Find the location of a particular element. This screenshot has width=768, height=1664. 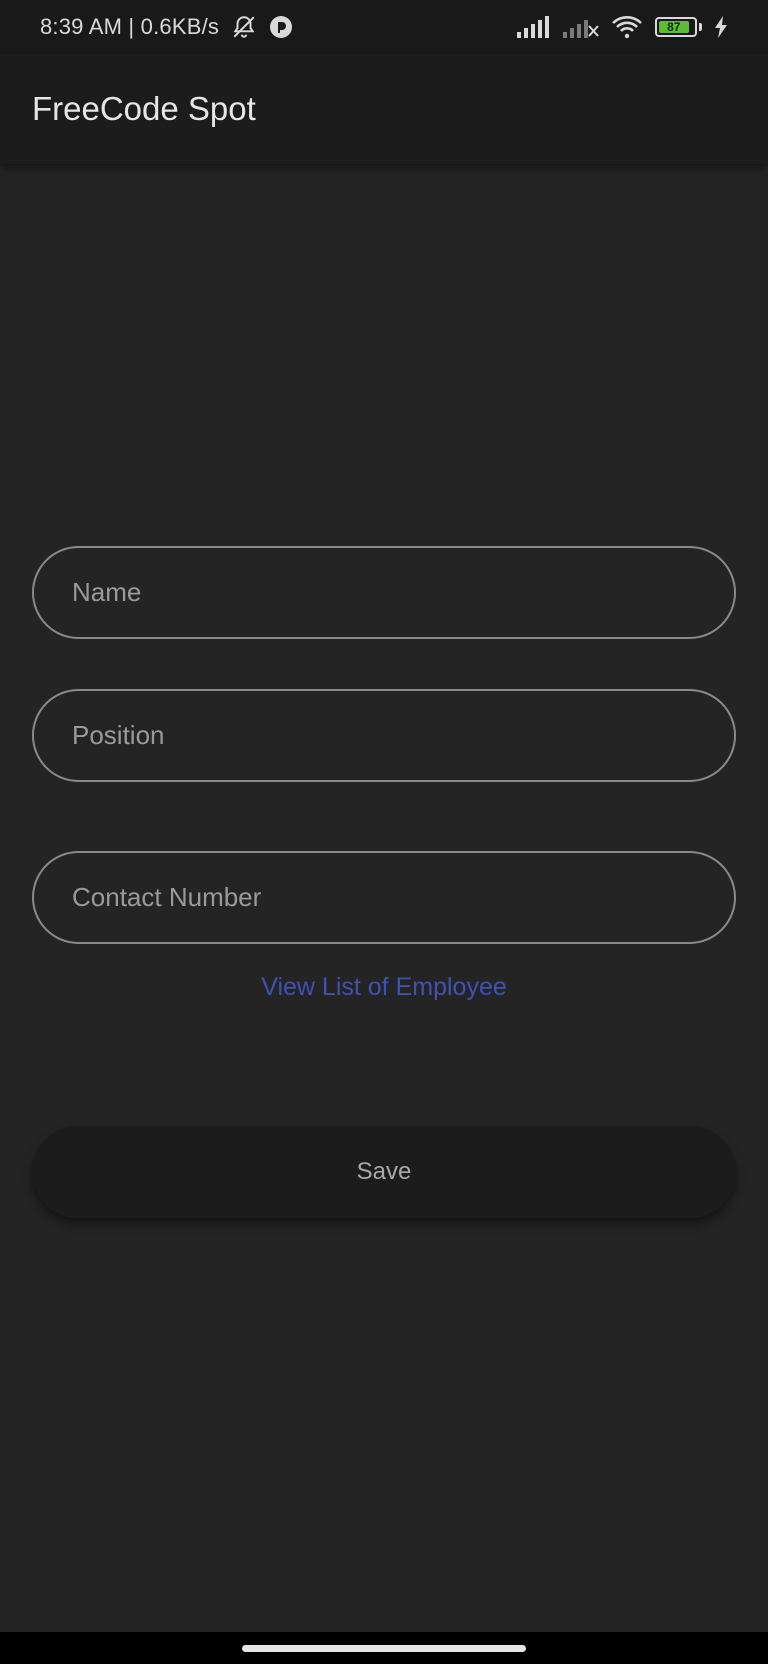

position-input is located at coordinates (403, 735).